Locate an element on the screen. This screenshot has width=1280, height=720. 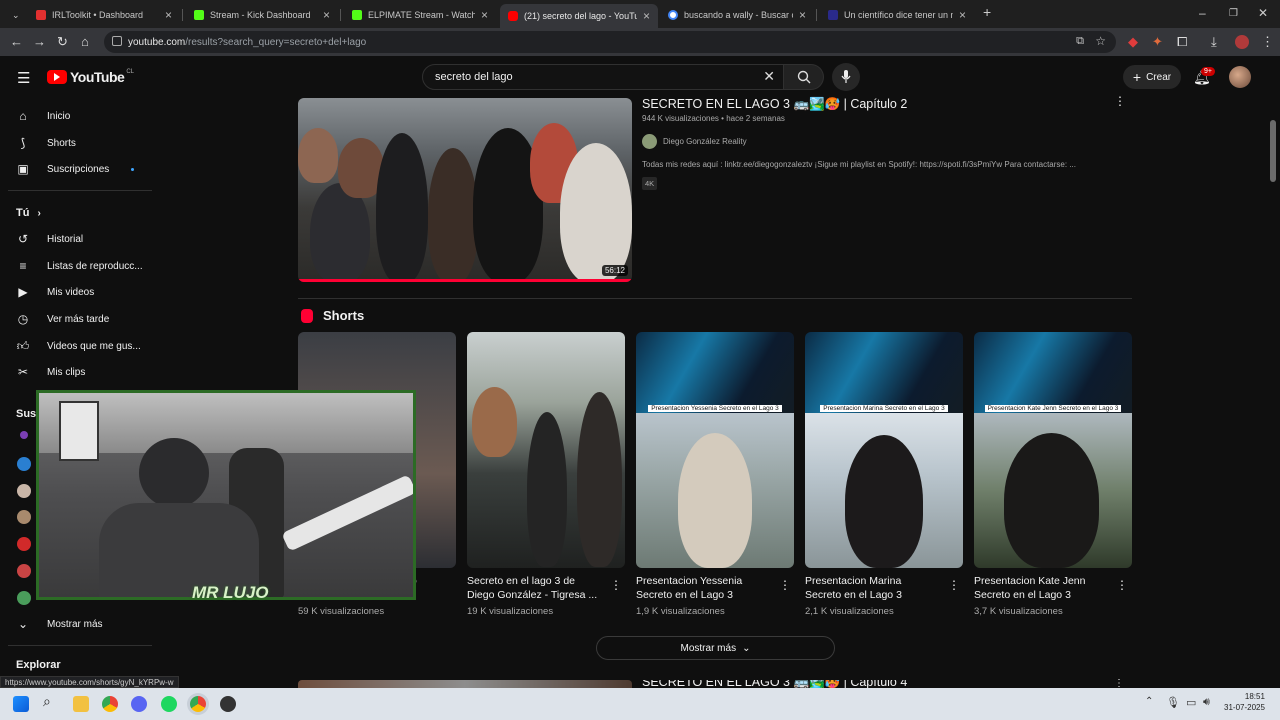
tray-chevron-icon: ⌃ is located at coordinates (1149, 701).